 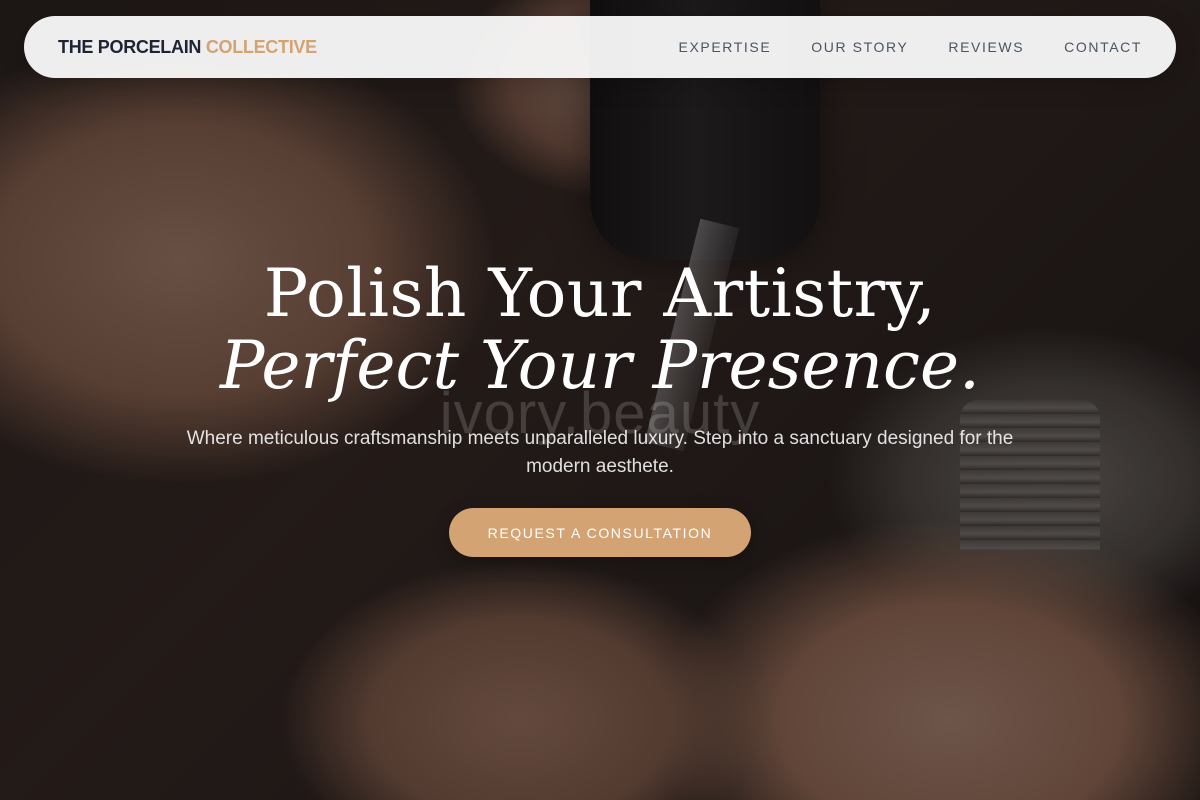 I want to click on nav-link-our-story: OUR STORY, so click(x=839, y=47).